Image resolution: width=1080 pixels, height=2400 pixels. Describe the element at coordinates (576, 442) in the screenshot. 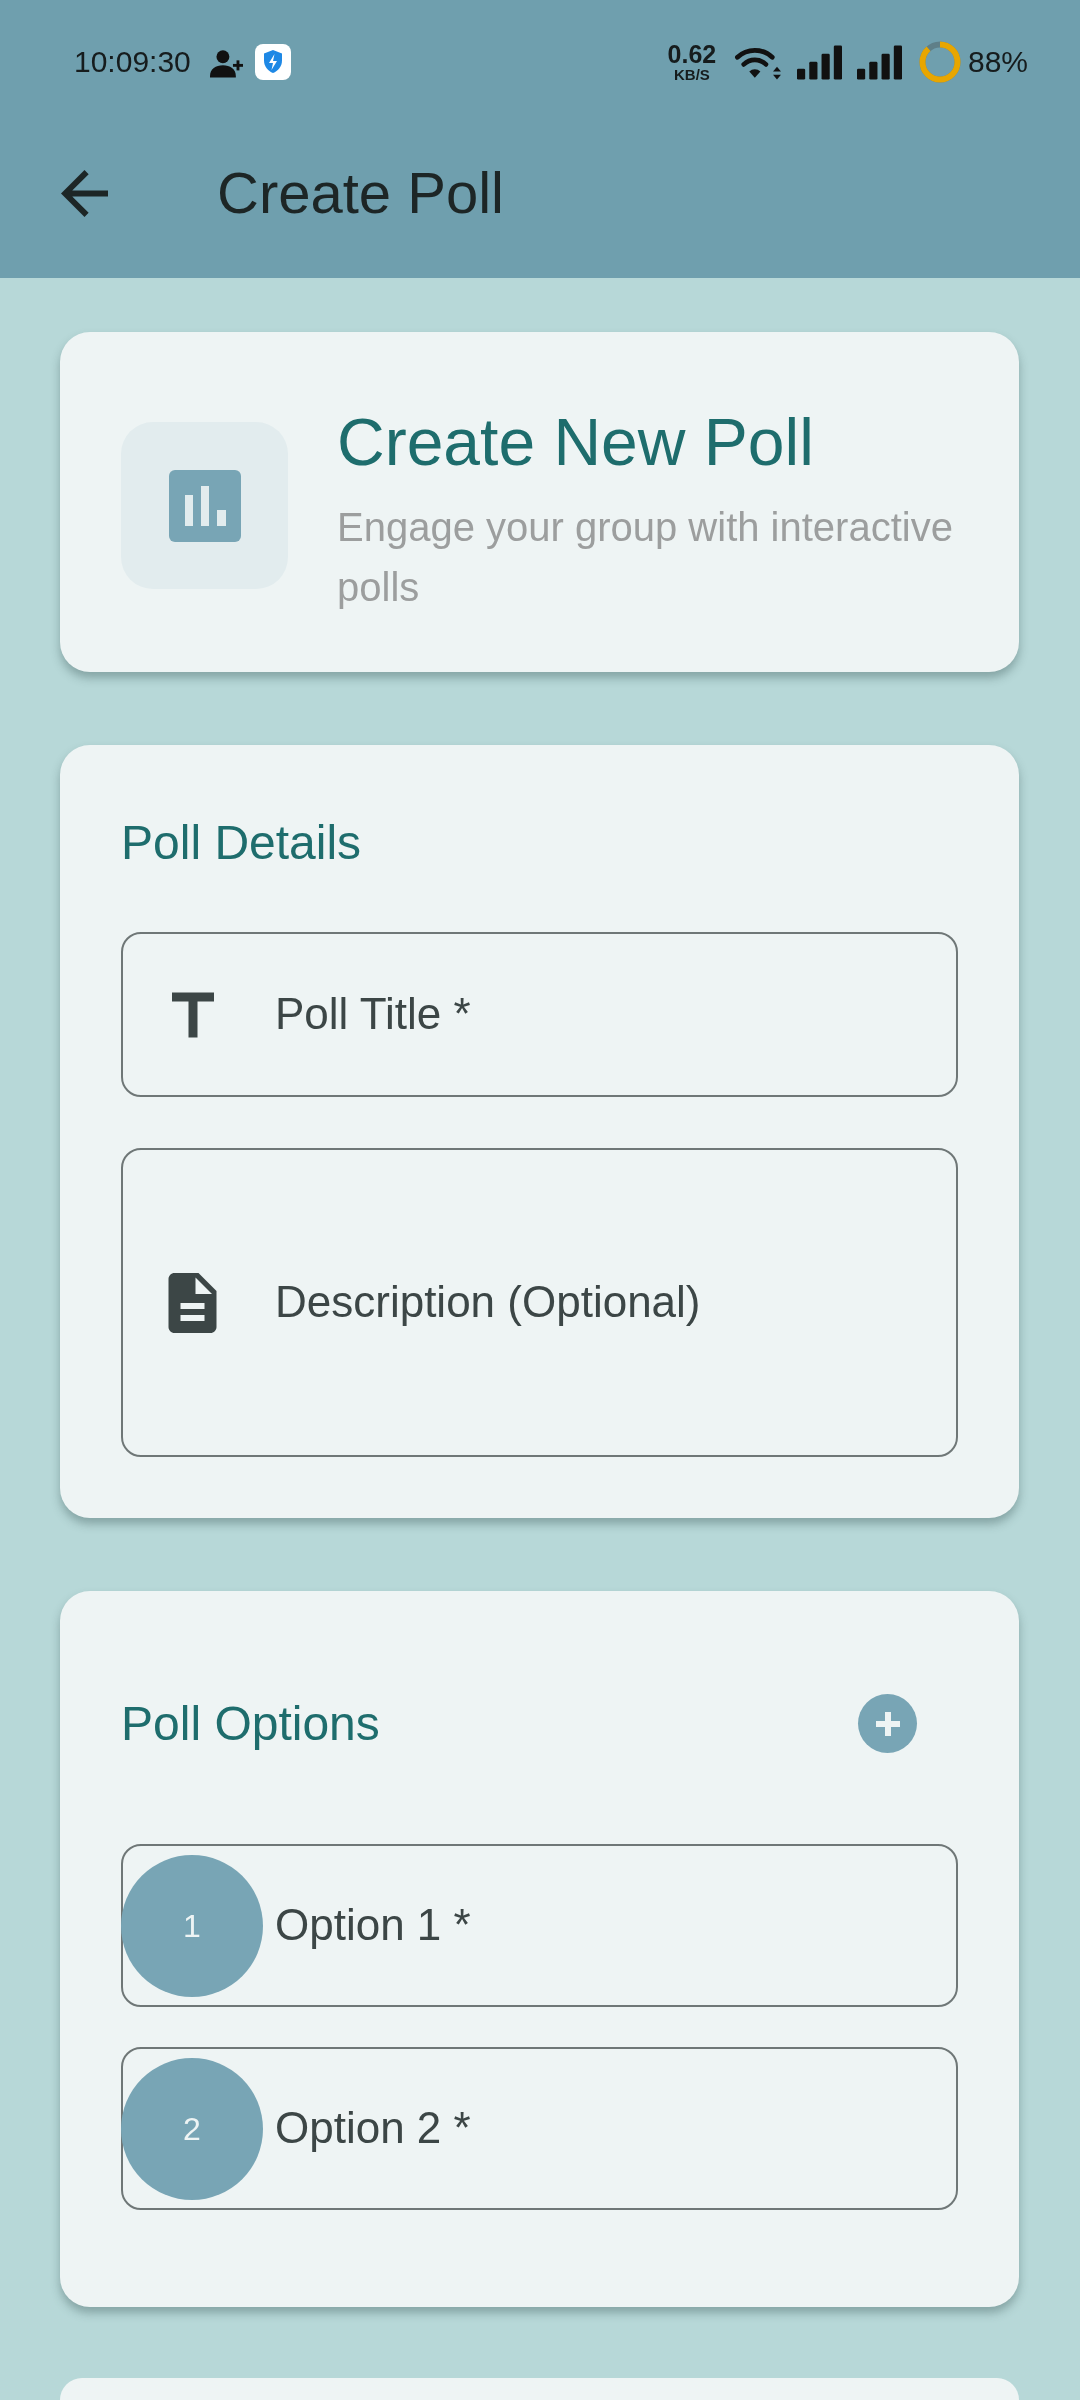

I see `card-title: Create New Poll` at that location.